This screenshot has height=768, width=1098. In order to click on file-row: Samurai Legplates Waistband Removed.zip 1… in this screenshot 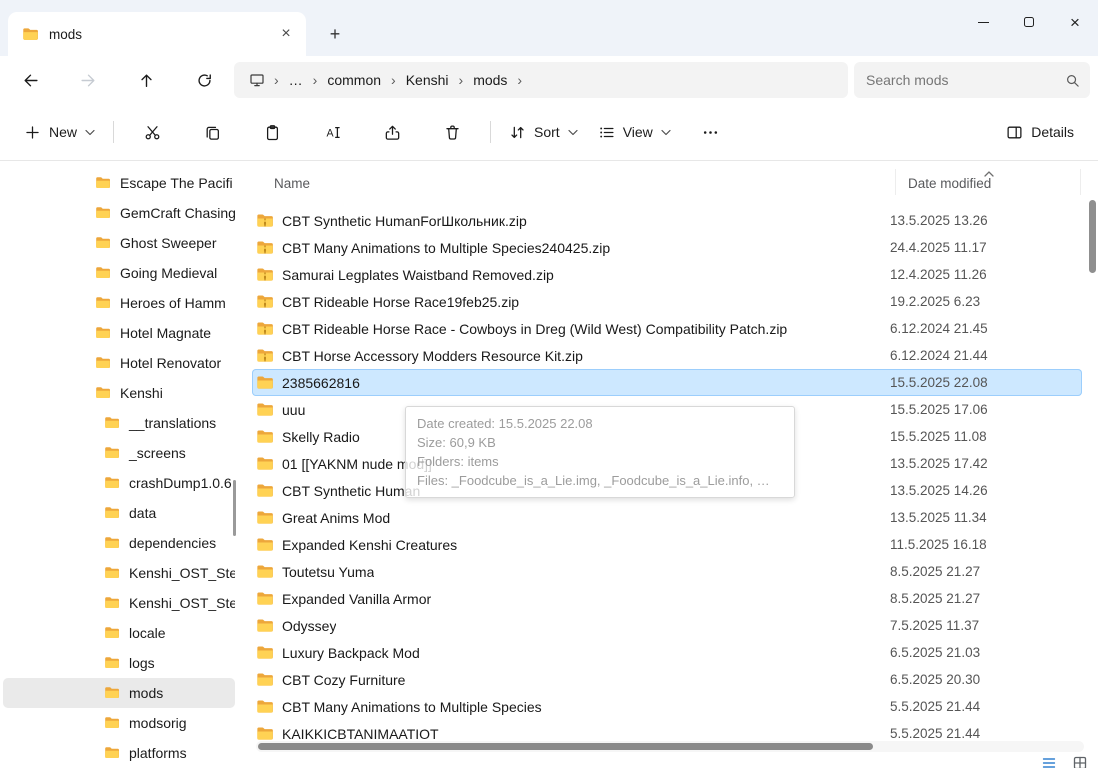, I will do `click(667, 274)`.